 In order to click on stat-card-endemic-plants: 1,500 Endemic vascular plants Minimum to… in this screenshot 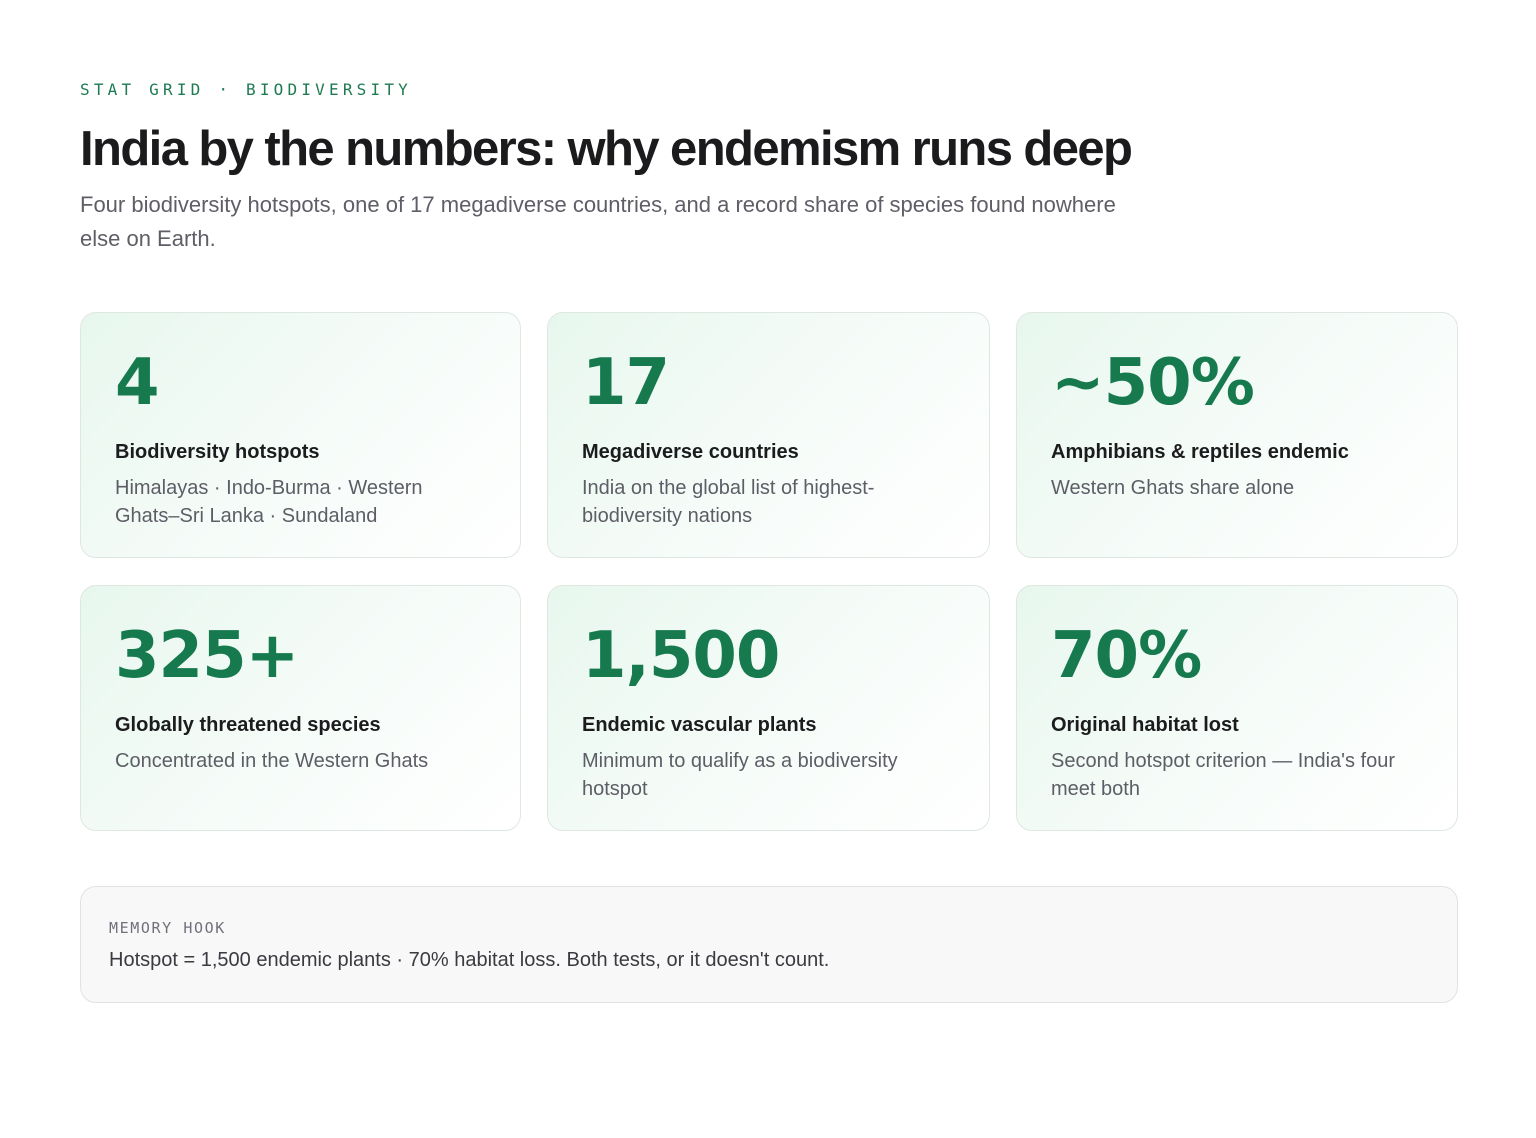, I will do `click(768, 708)`.